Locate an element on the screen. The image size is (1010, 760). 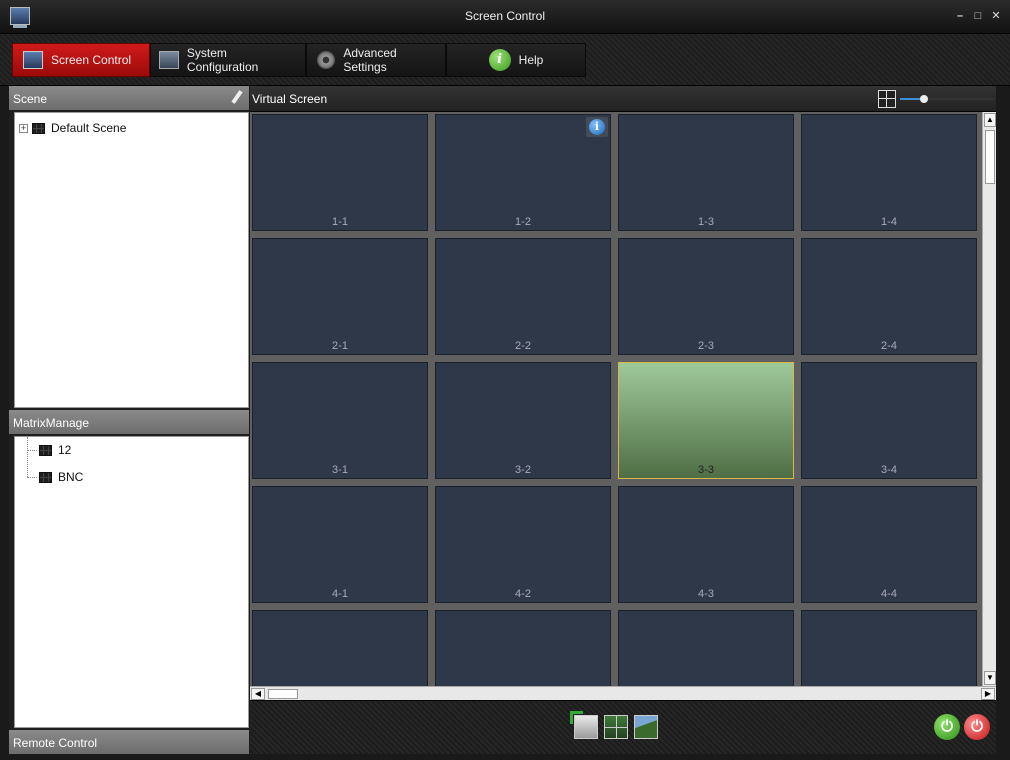
tab-advanced-settings: Advanced Settings is located at coordinates (376, 60).